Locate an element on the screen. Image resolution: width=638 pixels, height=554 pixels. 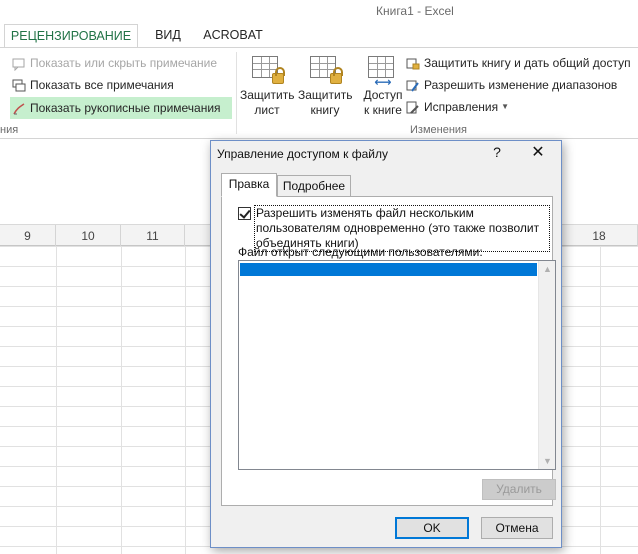
column-header: 10 is located at coordinates (88, 236).